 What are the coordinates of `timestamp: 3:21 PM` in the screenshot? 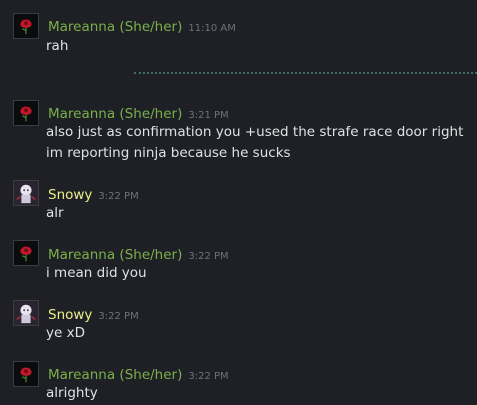 It's located at (208, 115).